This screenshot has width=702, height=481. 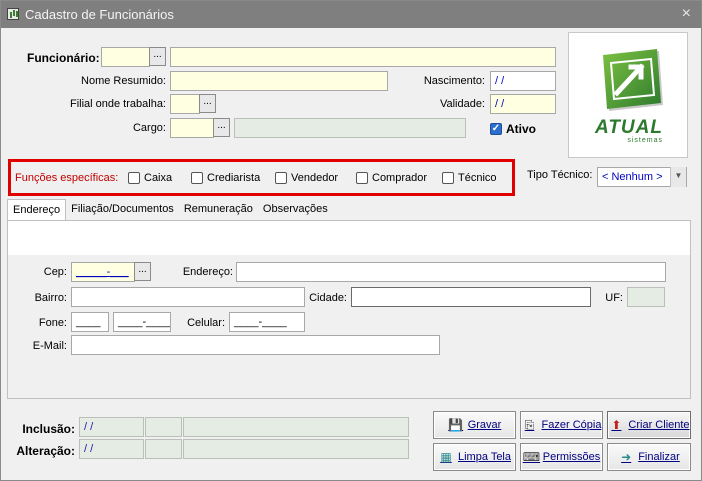 I want to click on tab-remuneracao: Remuneração, so click(x=218, y=210).